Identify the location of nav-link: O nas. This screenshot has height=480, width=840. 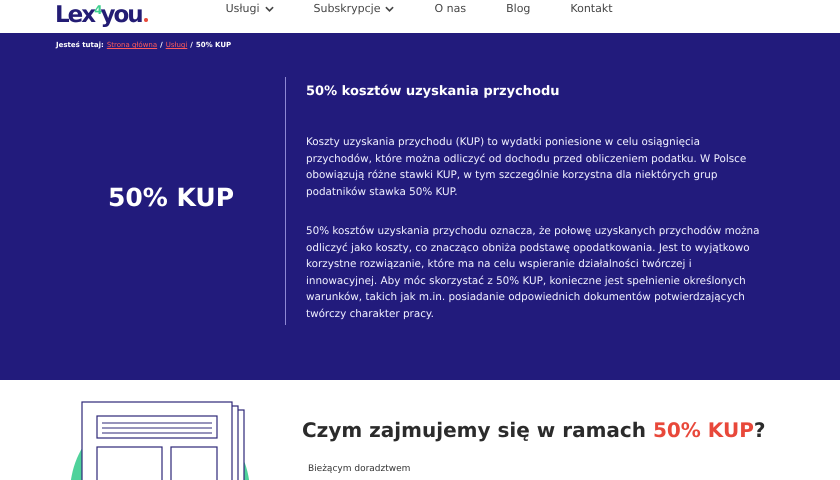
(450, 8).